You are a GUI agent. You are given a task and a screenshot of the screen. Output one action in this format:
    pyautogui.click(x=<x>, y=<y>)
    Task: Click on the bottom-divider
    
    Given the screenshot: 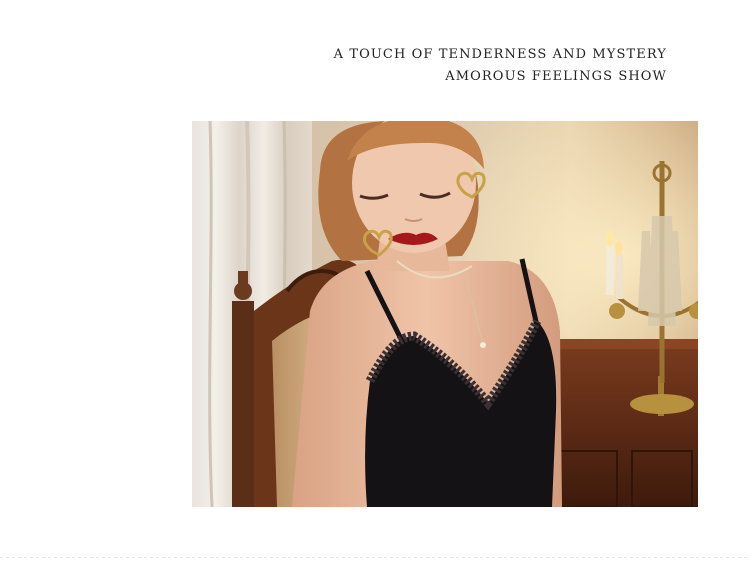 What is the action you would take?
    pyautogui.click(x=375, y=557)
    